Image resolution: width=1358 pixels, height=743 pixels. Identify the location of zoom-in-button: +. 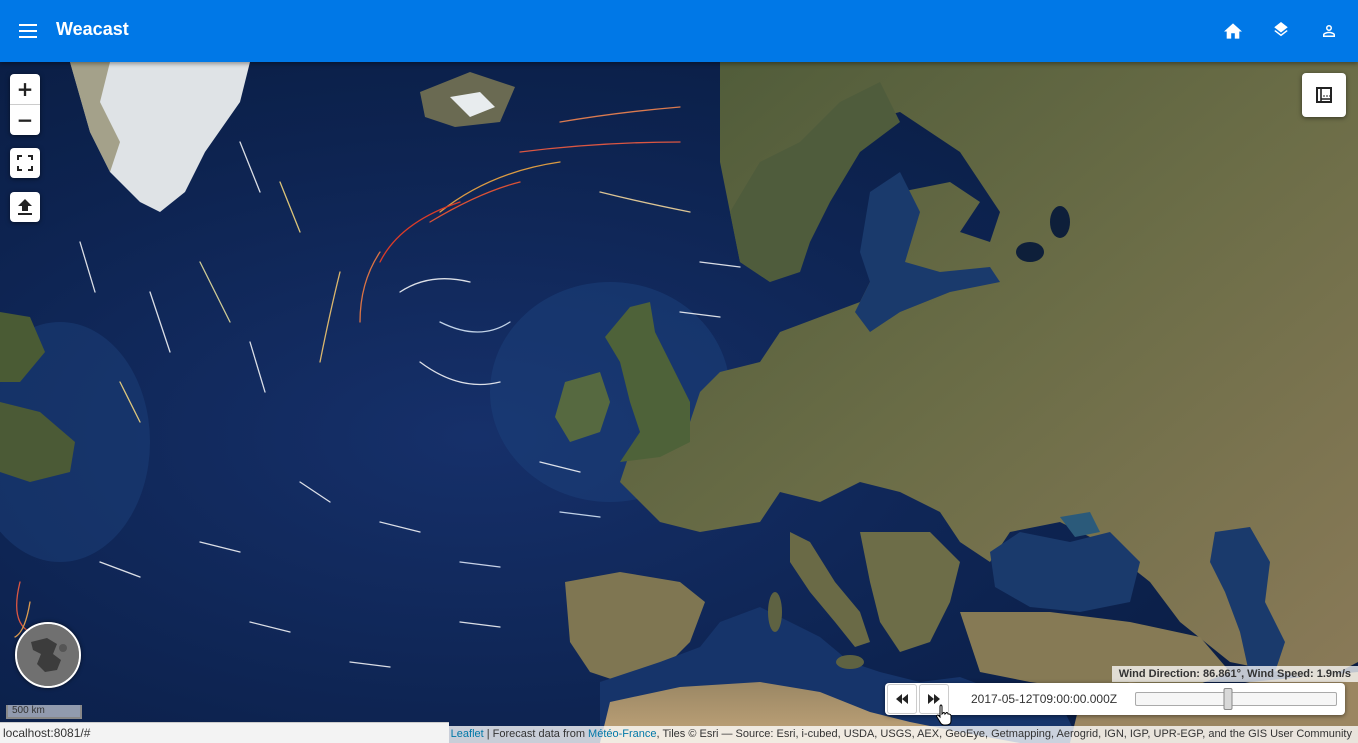
(25, 89).